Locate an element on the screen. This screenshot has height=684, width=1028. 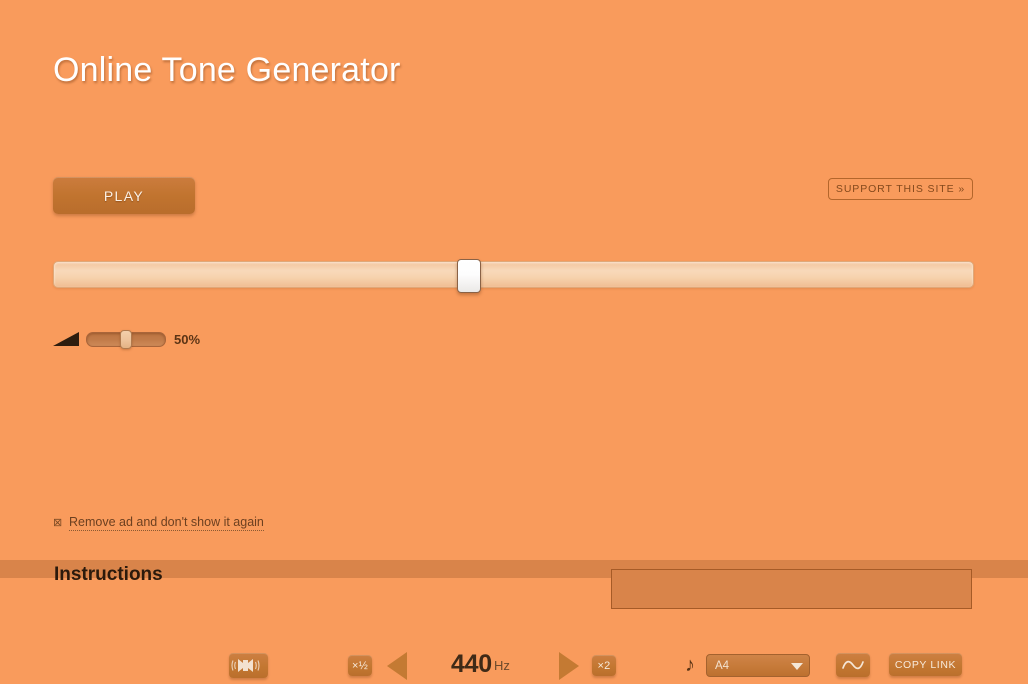
music-note-icon: ♪ is located at coordinates (690, 665).